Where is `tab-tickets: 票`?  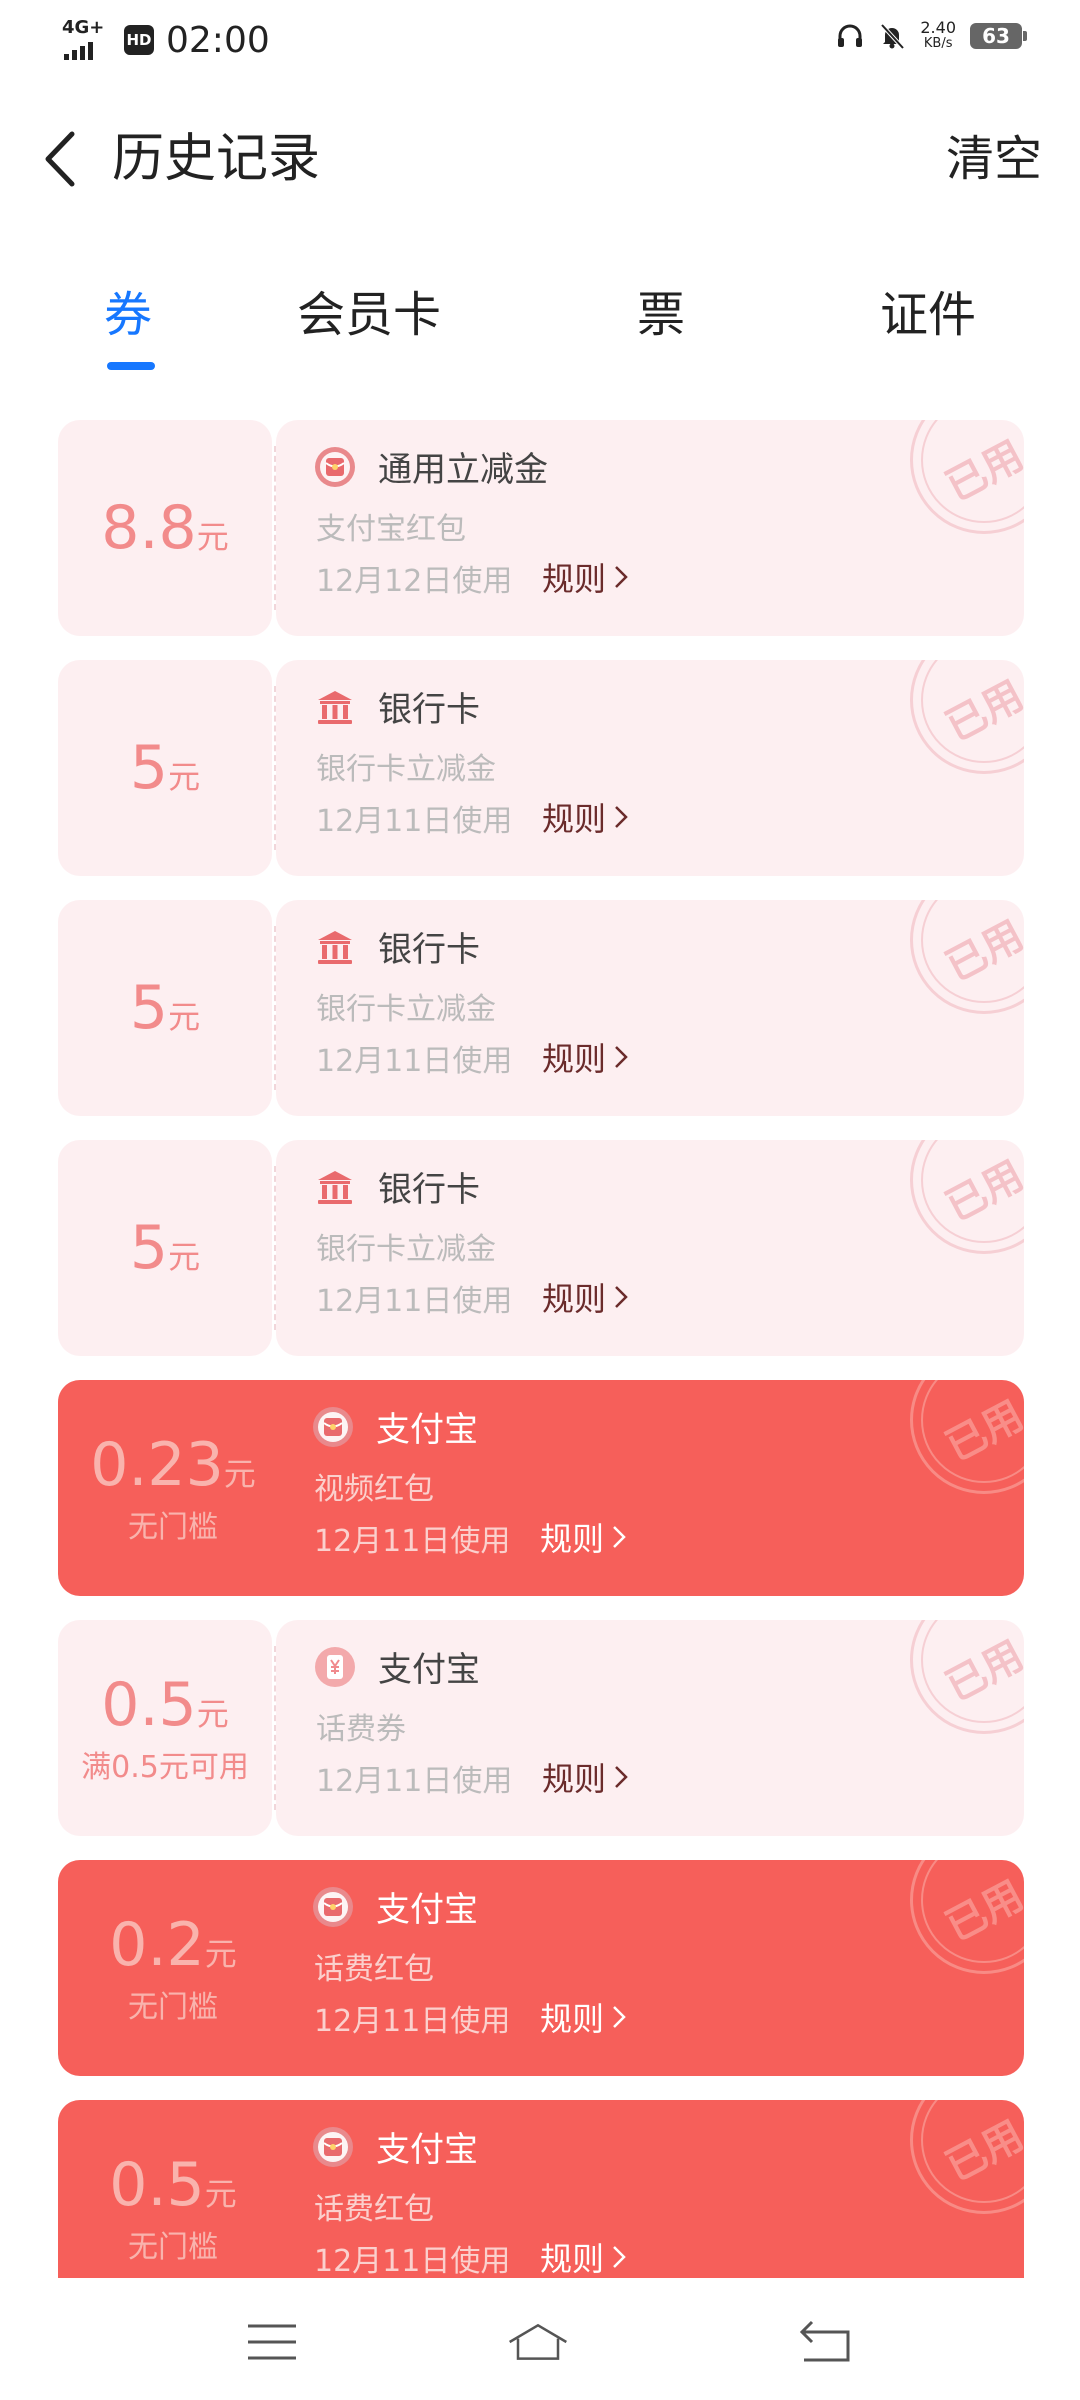
tab-tickets: 票 is located at coordinates (661, 315).